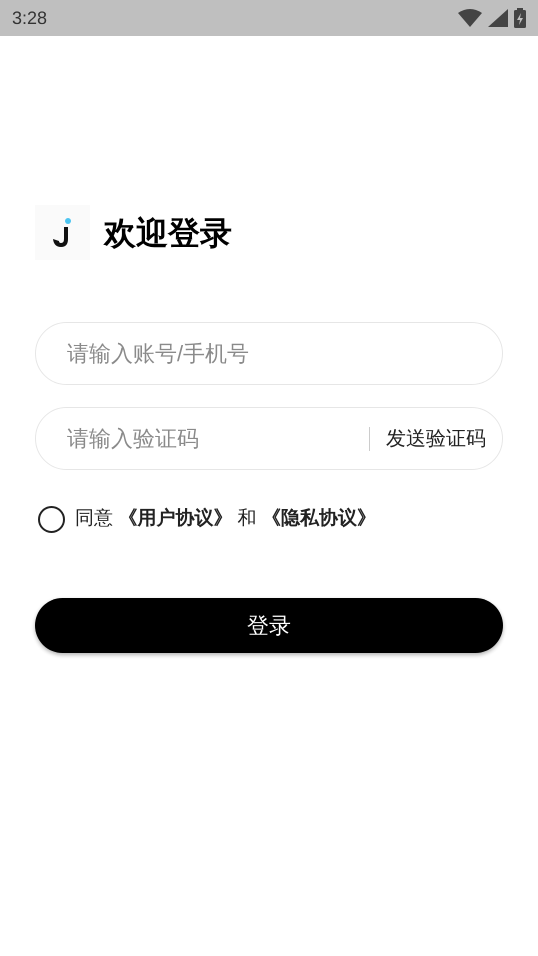  I want to click on battery-icon, so click(520, 18).